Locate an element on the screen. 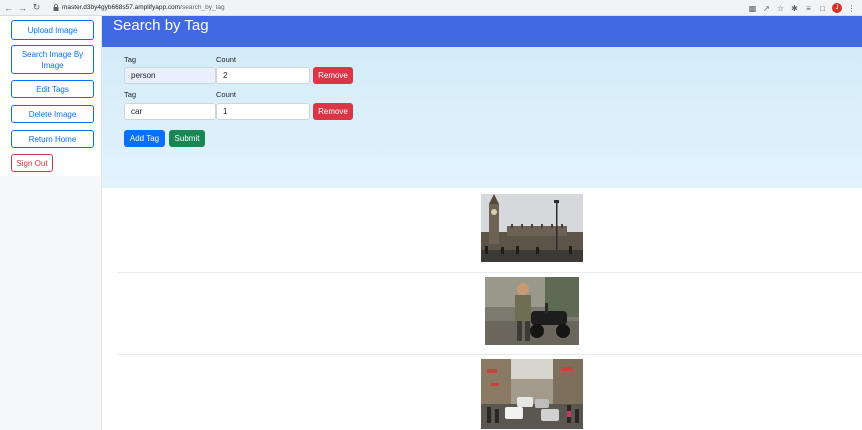  translate-icon: ▩ is located at coordinates (752, 8).